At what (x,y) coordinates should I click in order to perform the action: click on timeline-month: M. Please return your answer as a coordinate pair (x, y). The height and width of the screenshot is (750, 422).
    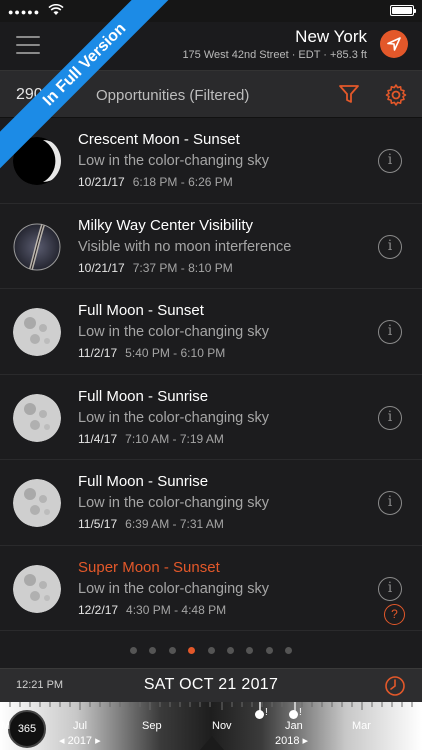
    Looking at the image, I should click on (6, 726).